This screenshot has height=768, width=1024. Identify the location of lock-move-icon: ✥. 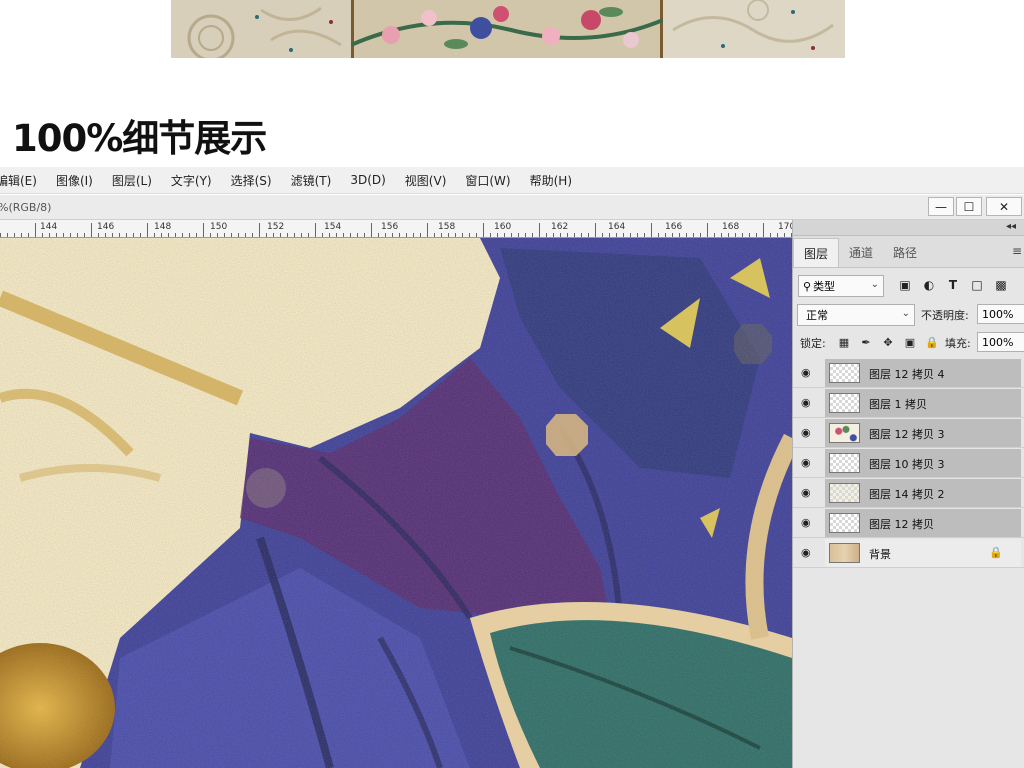
(888, 342).